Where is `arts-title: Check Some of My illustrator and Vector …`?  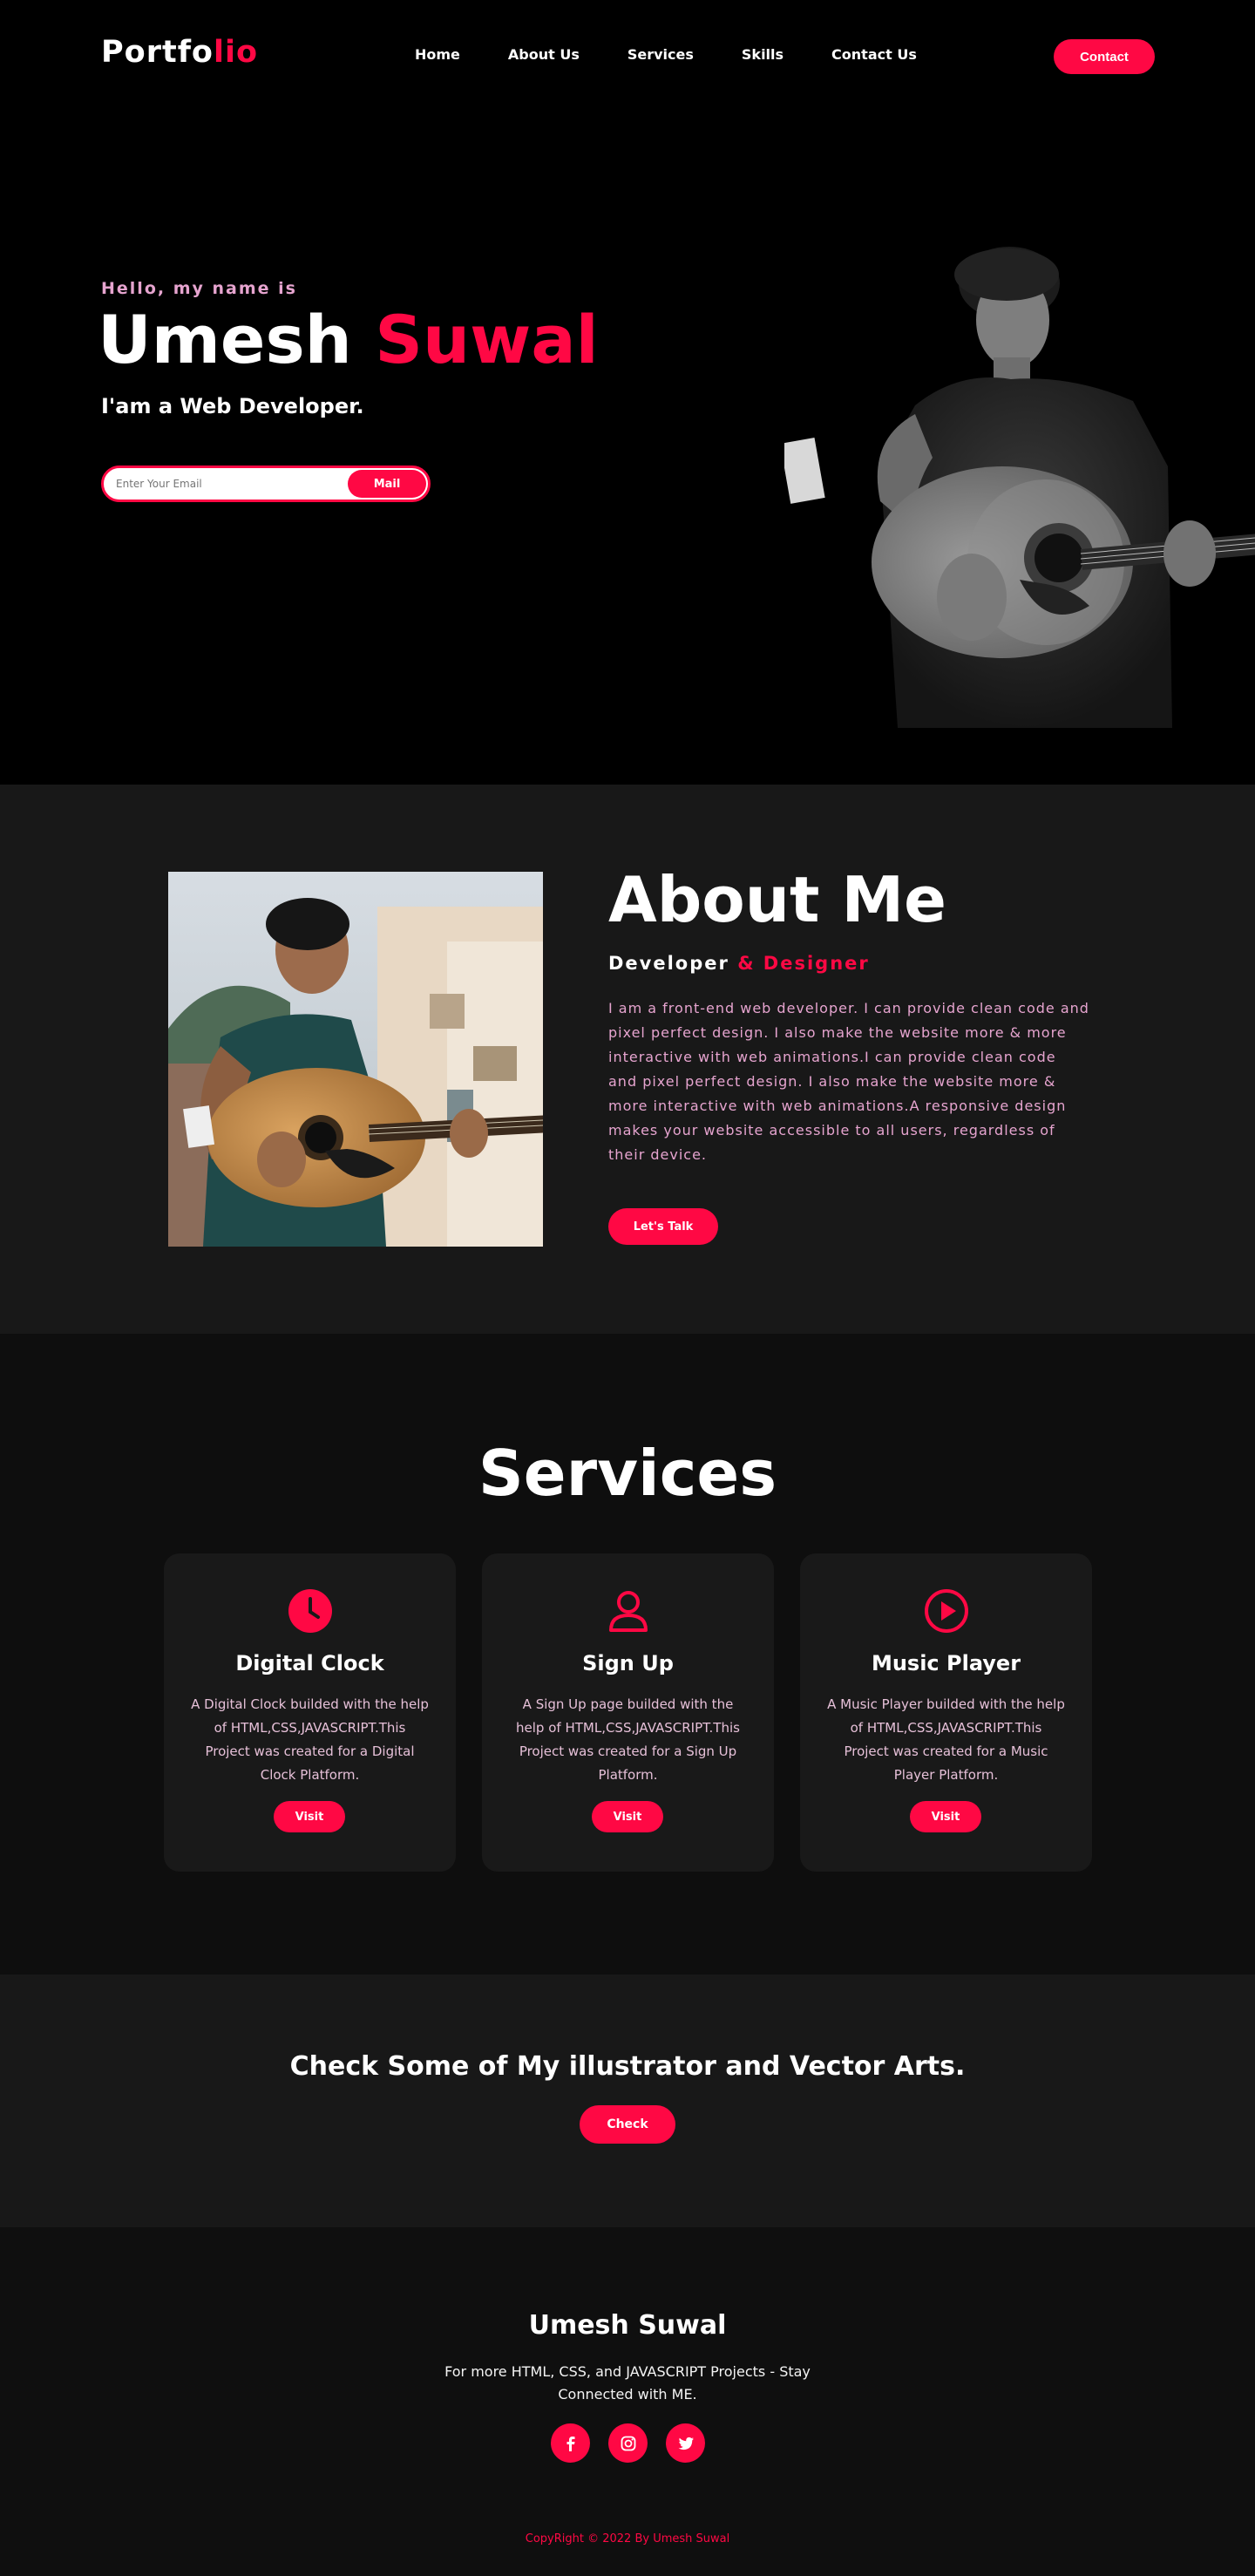 arts-title: Check Some of My illustrator and Vector … is located at coordinates (628, 2066).